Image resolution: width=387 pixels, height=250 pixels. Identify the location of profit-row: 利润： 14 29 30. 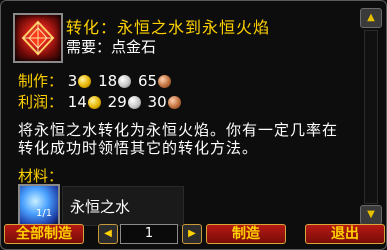
(100, 101).